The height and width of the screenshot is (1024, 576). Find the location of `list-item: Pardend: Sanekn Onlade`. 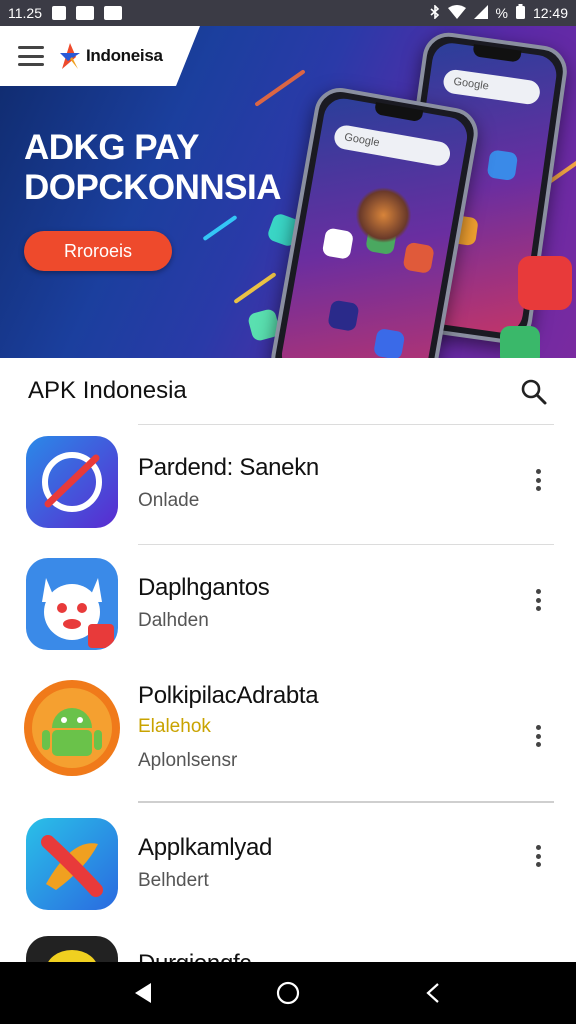

list-item: Pardend: Sanekn Onlade is located at coordinates (288, 486).